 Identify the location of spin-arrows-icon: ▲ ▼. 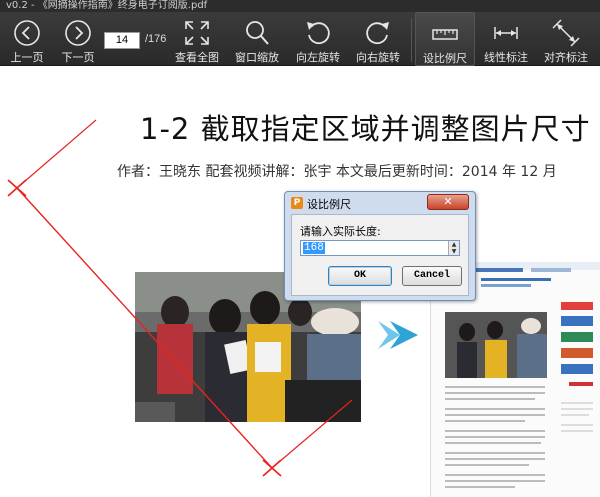
(453, 248).